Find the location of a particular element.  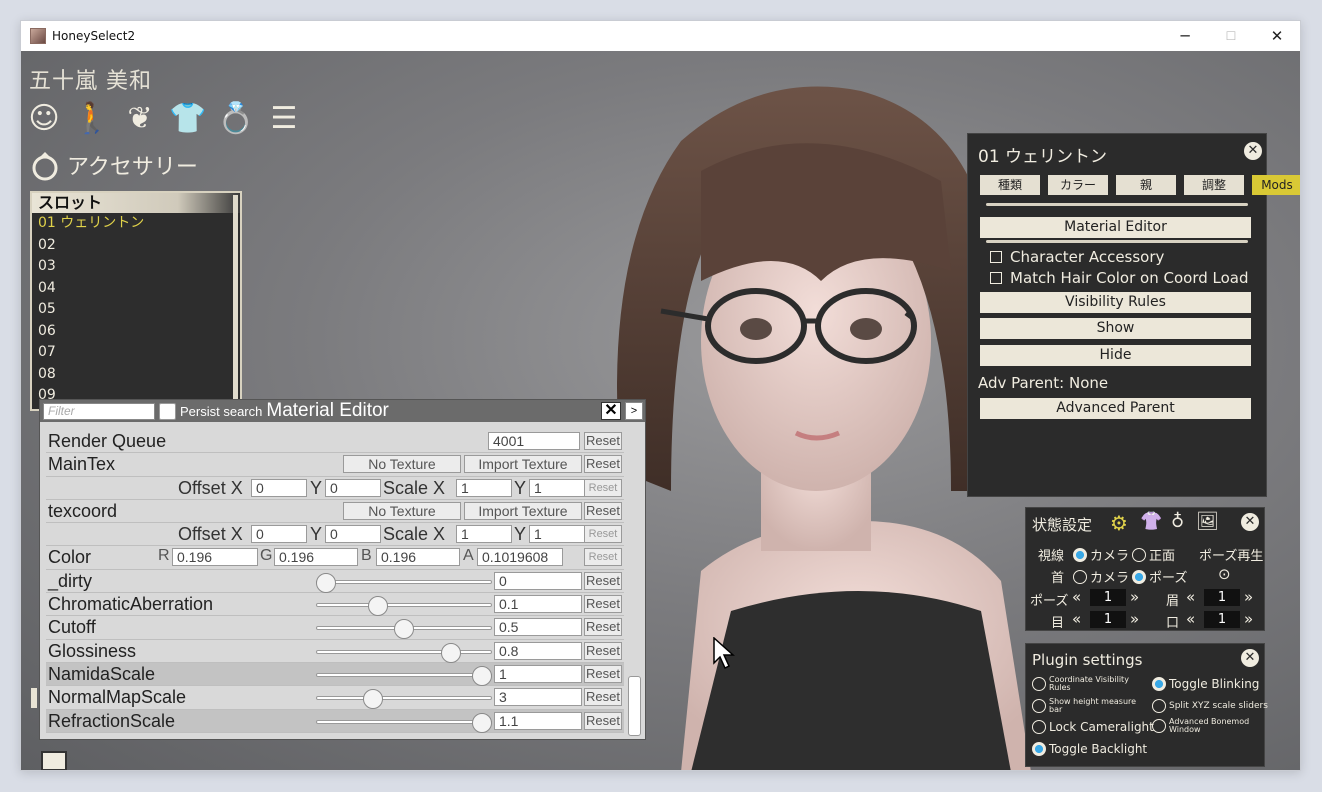

filter-input: Filter is located at coordinates (99, 411).